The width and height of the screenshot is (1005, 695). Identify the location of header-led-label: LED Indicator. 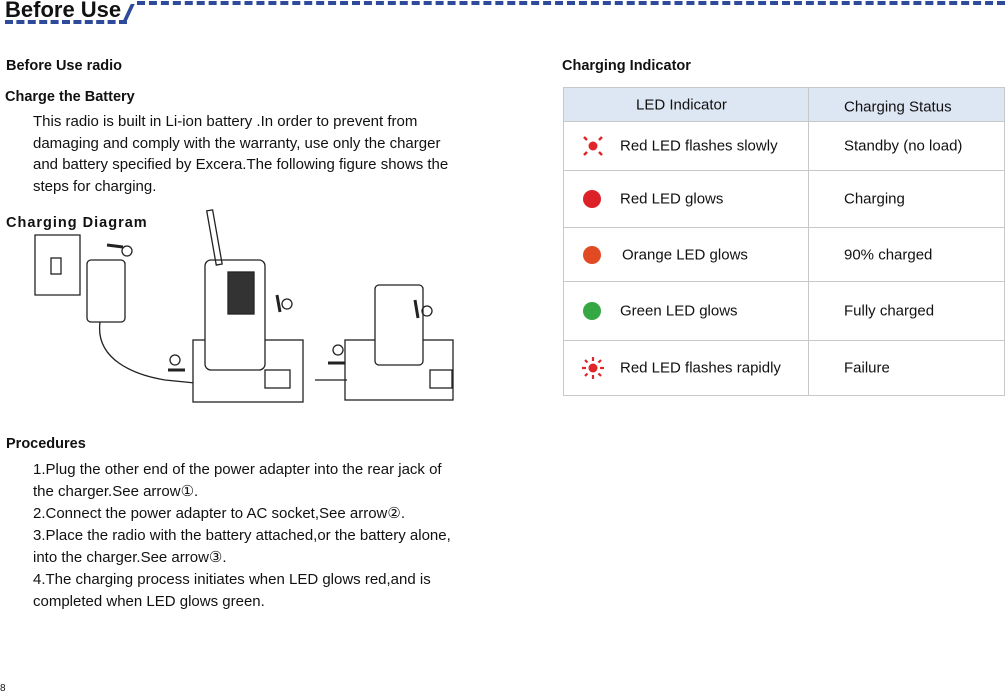
(681, 104).